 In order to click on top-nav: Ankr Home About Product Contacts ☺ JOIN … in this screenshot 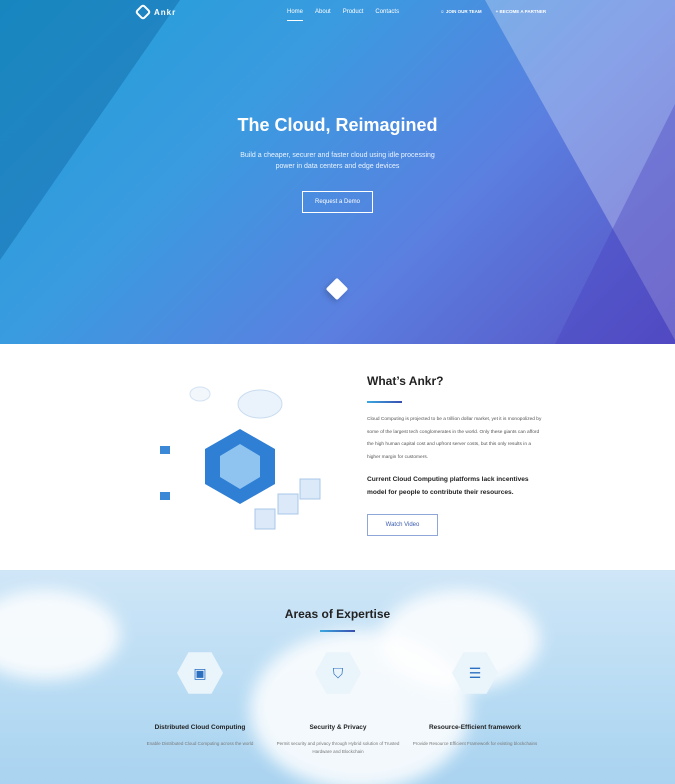, I will do `click(337, 12)`.